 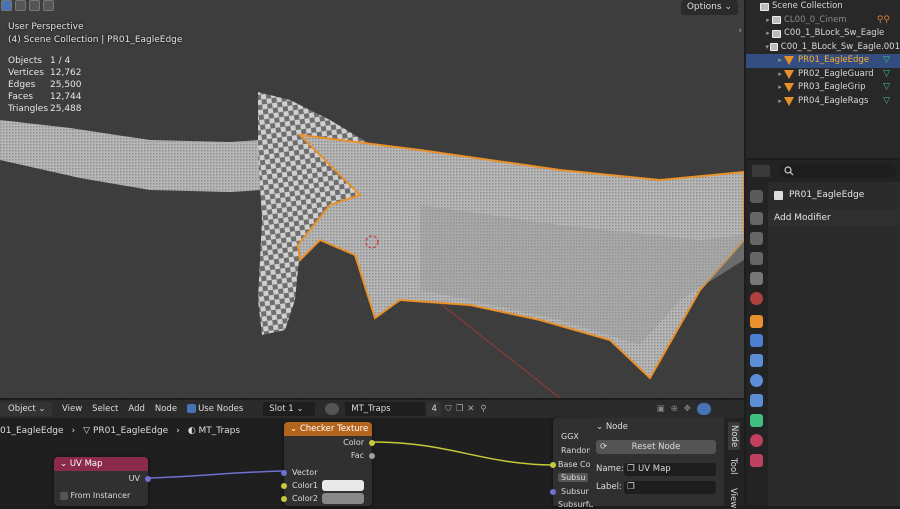 I want to click on view-layer-tab-icon, so click(x=756, y=258).